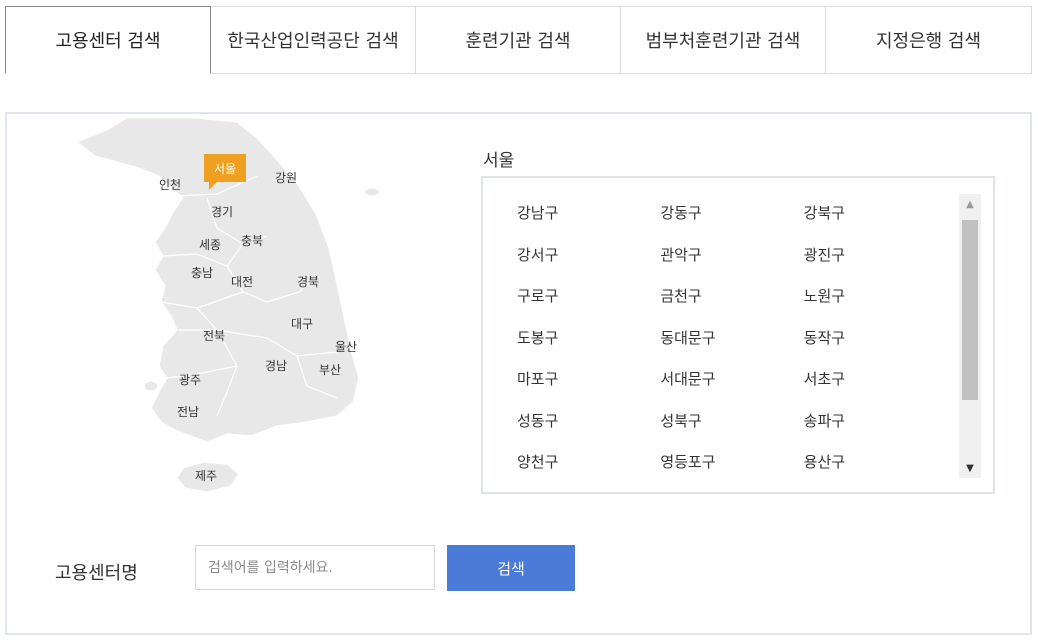 The width and height of the screenshot is (1038, 641). I want to click on map-label-jeonnam: 전남, so click(188, 412).